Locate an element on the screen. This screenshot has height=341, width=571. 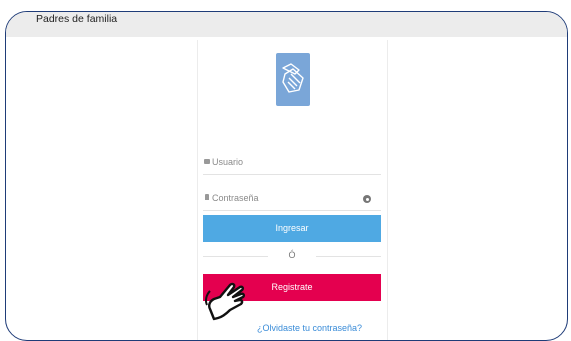
eye-icon is located at coordinates (367, 199).